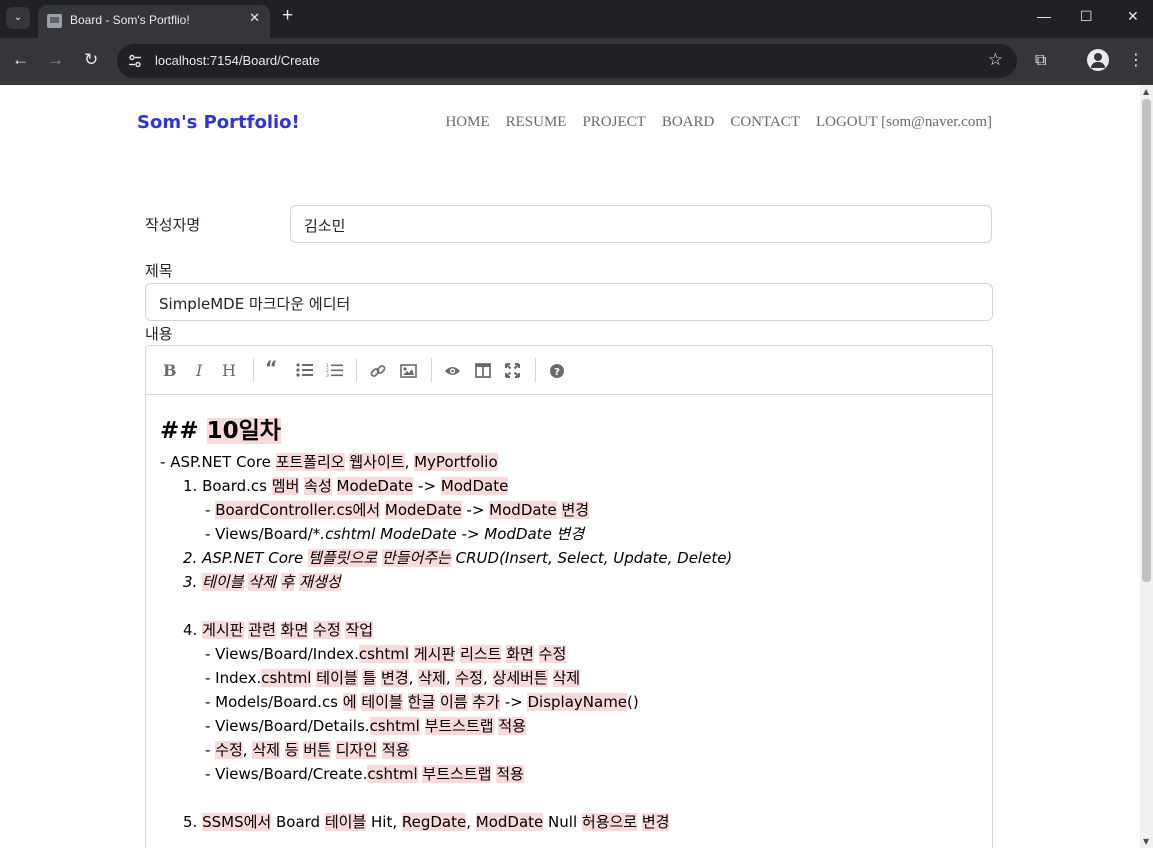  What do you see at coordinates (377, 462) in the screenshot?
I see `highlighted-word: 웹사이트` at bounding box center [377, 462].